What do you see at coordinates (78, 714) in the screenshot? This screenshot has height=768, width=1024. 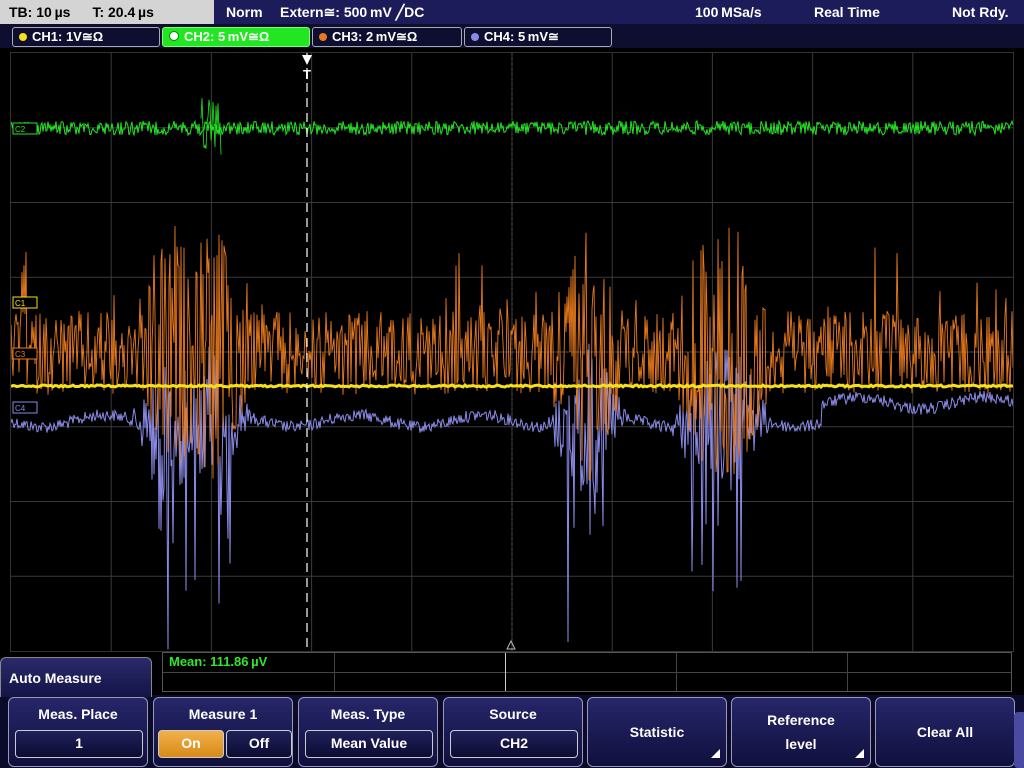 I see `meas-place-label: Meas. Place` at bounding box center [78, 714].